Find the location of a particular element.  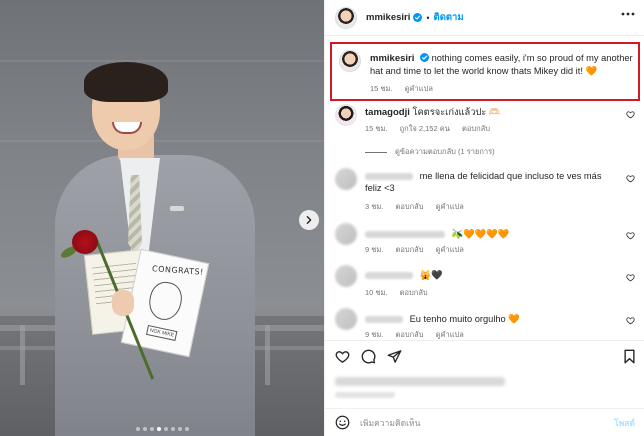

comment-body: 🙀🖤 is located at coordinates (492, 275).